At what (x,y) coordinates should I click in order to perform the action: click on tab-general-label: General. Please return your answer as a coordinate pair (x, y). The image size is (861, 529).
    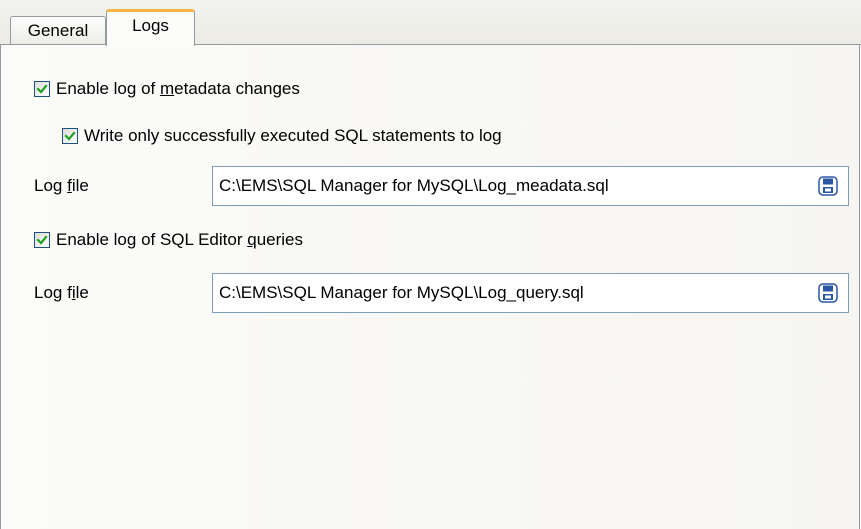
    Looking at the image, I should click on (58, 30).